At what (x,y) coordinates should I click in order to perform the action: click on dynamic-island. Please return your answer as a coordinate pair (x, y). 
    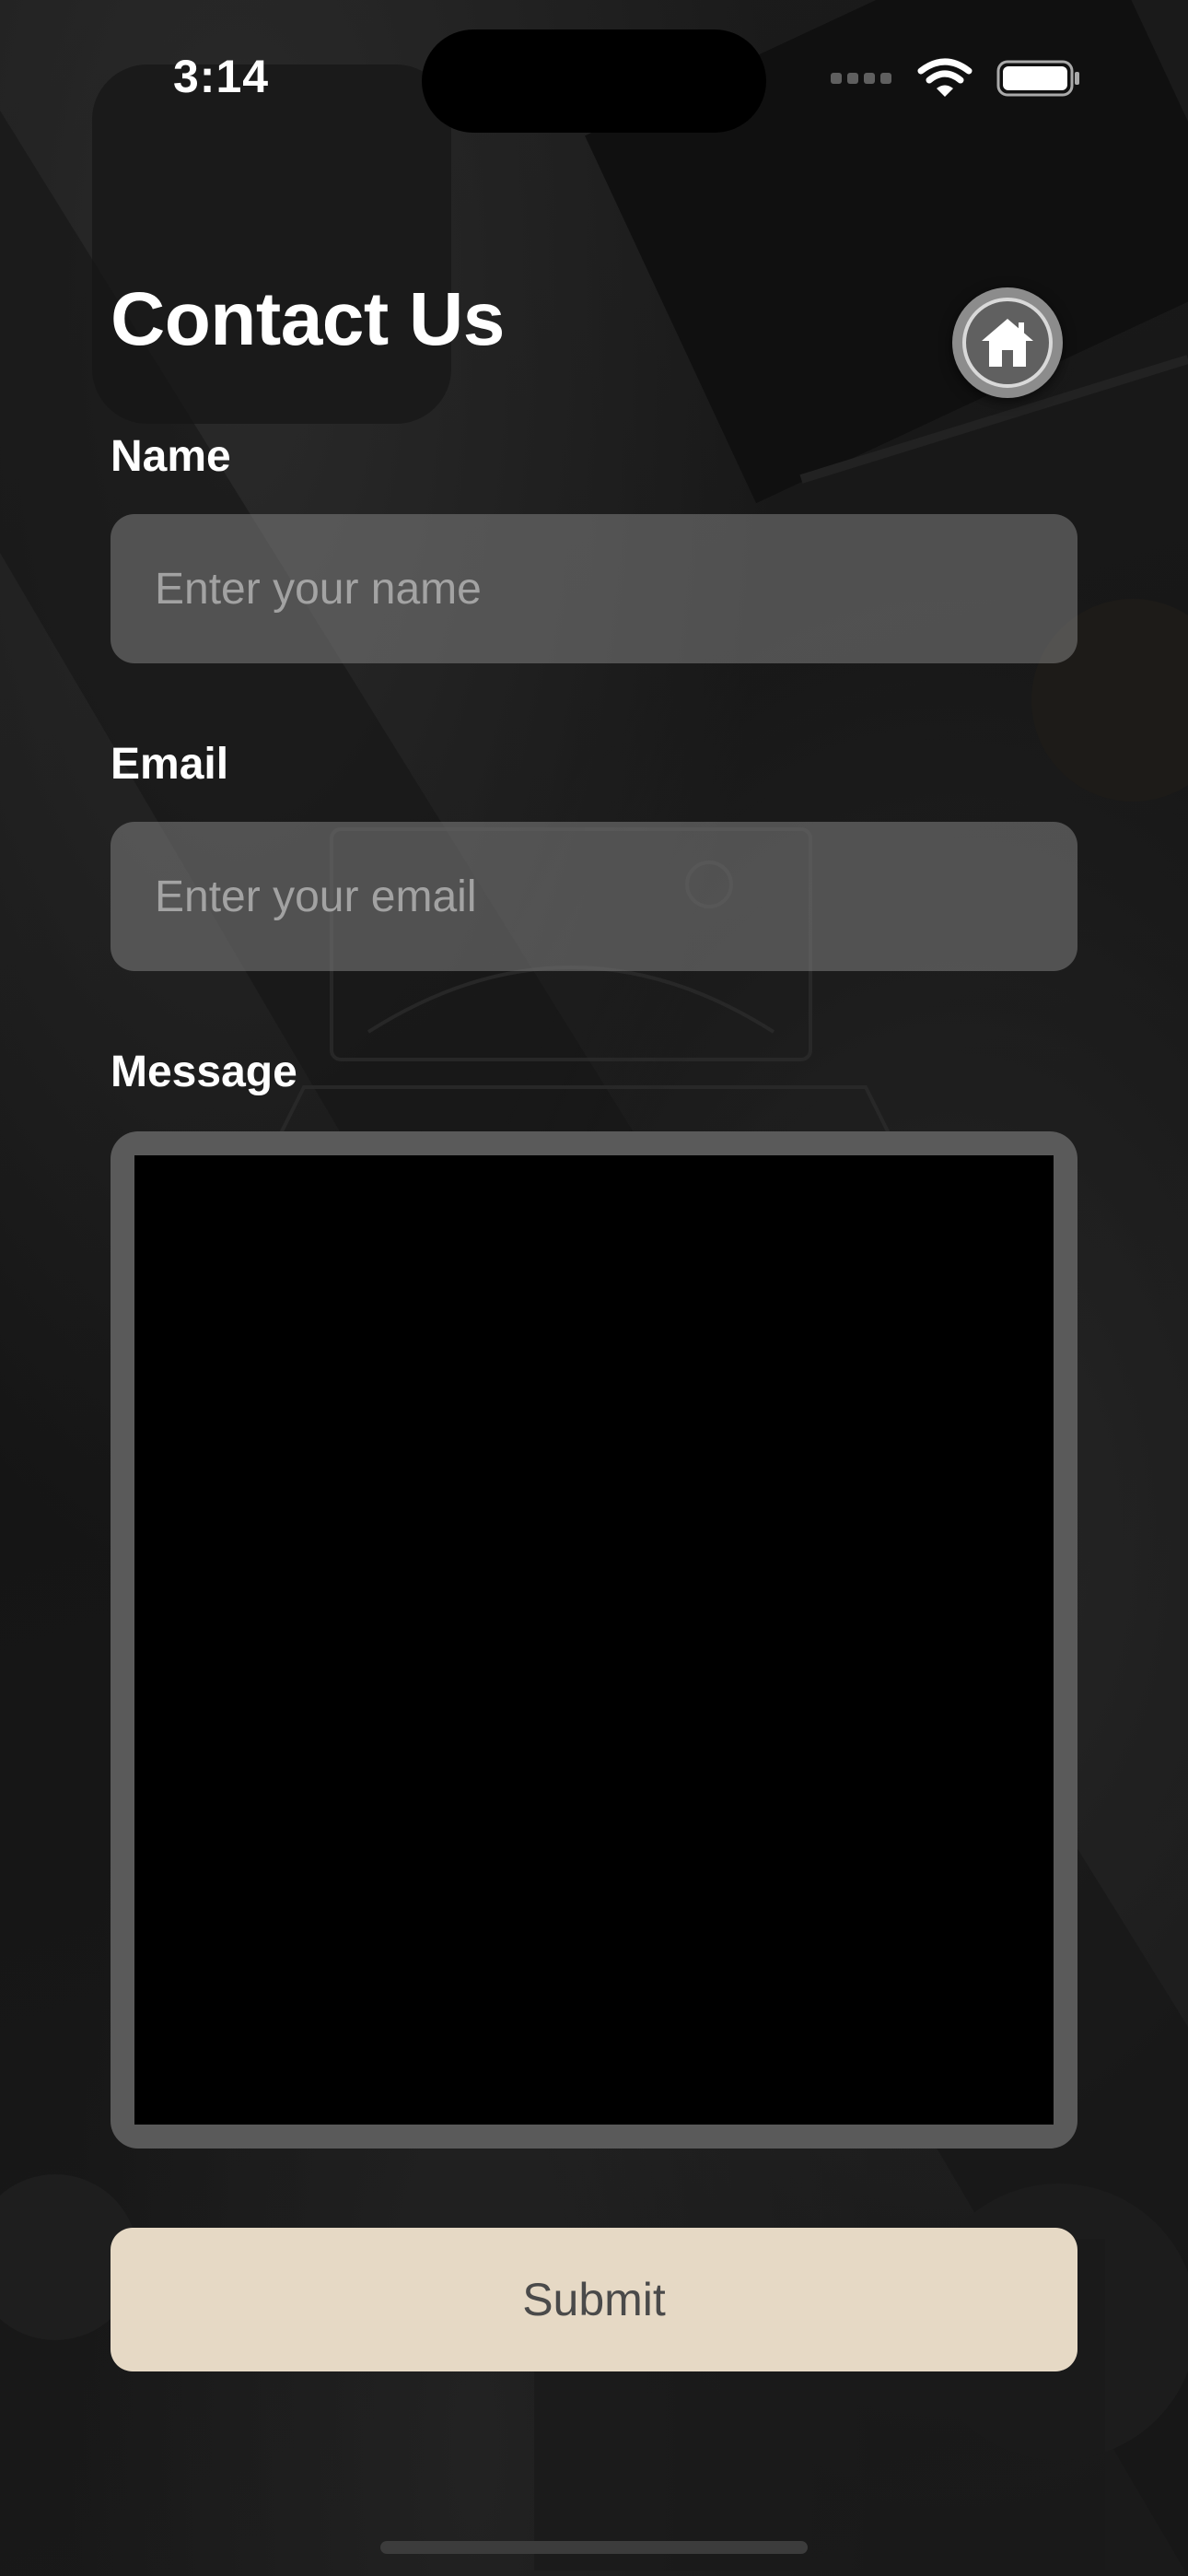
    Looking at the image, I should click on (594, 81).